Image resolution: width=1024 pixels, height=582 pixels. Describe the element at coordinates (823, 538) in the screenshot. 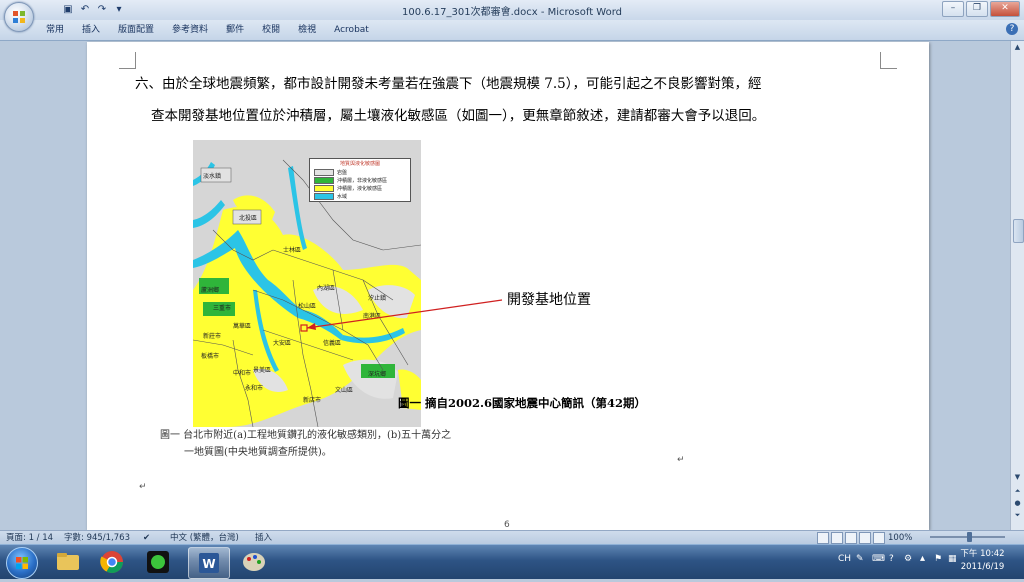

I see `print-layout-icon` at that location.